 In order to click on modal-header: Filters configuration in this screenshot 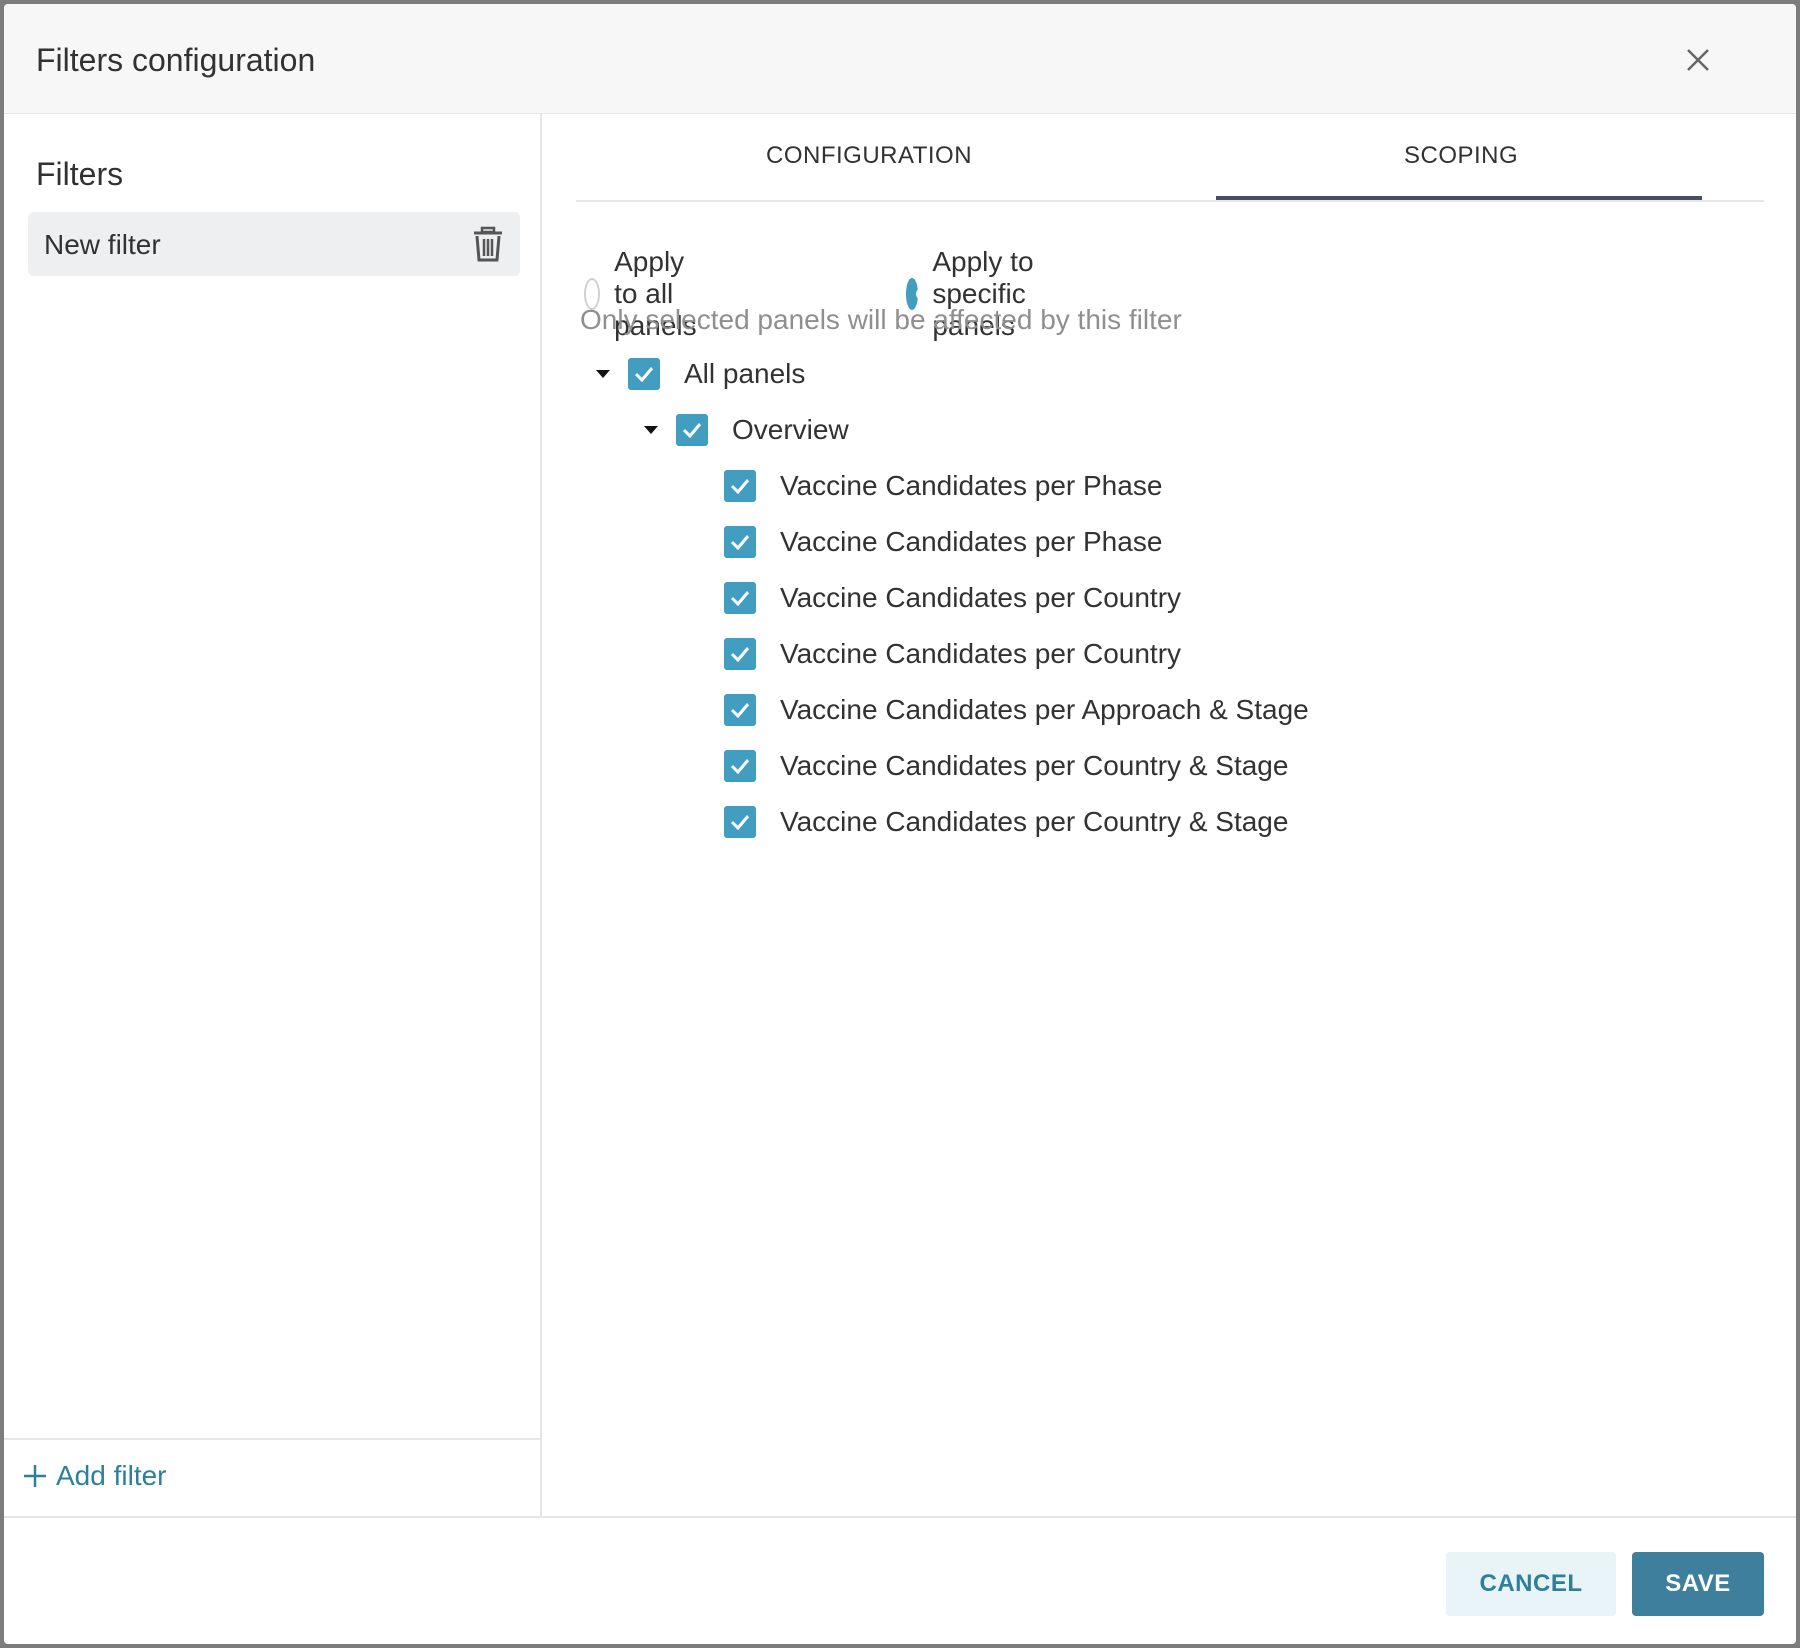, I will do `click(900, 59)`.